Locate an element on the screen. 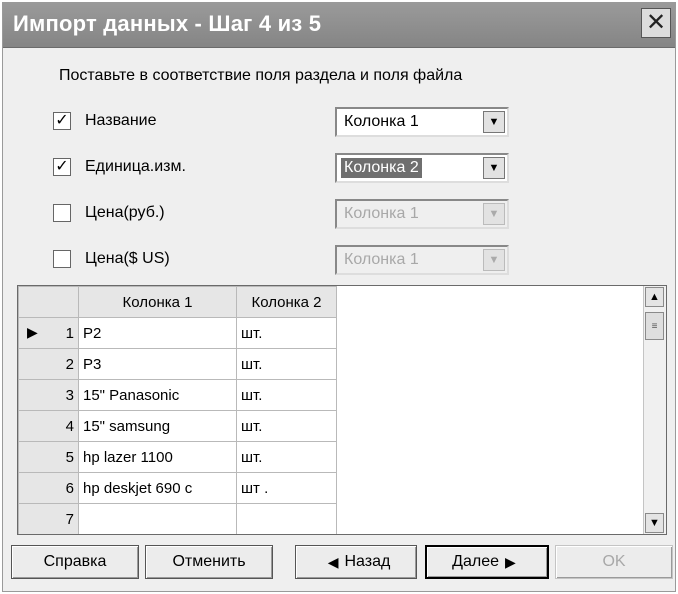  cancel-button-label: Отменить is located at coordinates (209, 561).